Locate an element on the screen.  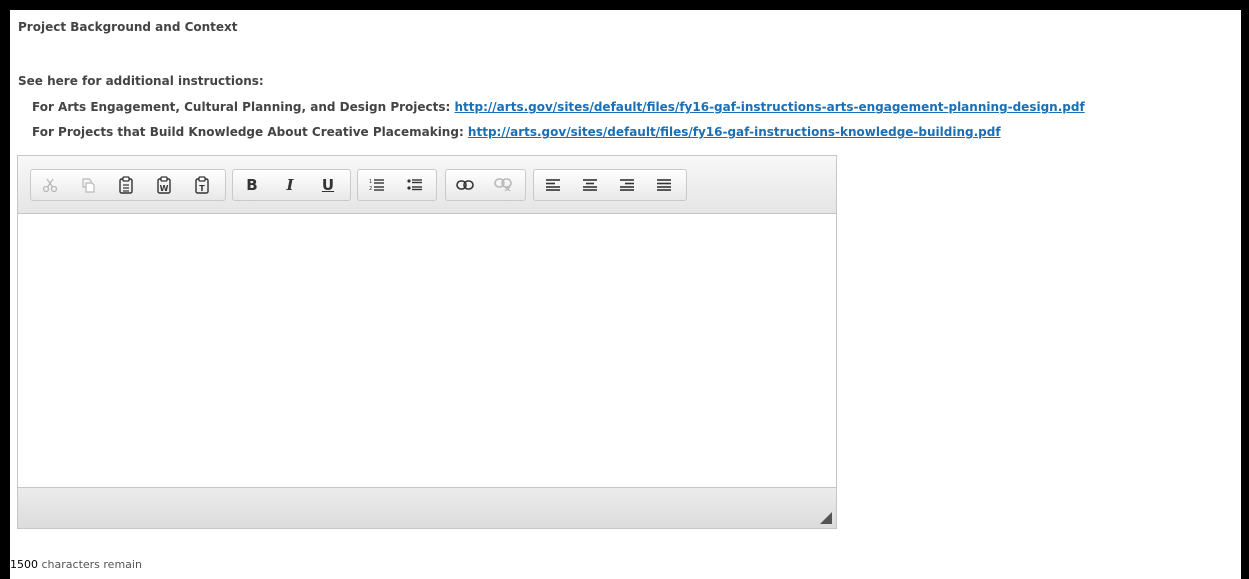
align-center-button is located at coordinates (589, 185).